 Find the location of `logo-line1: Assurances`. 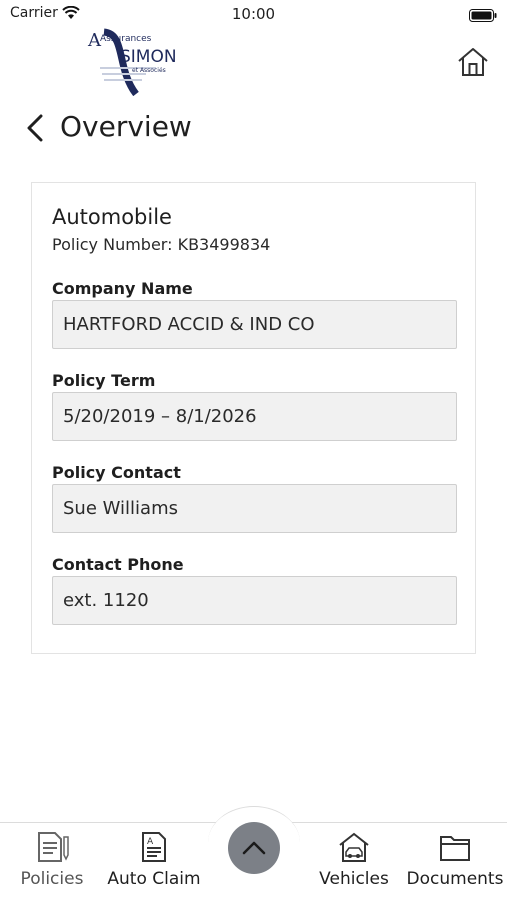

logo-line1: Assurances is located at coordinates (126, 39).